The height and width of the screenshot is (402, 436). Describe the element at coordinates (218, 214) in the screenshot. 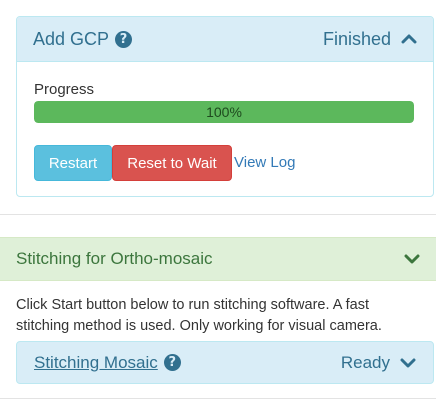

I see `section-divider` at that location.